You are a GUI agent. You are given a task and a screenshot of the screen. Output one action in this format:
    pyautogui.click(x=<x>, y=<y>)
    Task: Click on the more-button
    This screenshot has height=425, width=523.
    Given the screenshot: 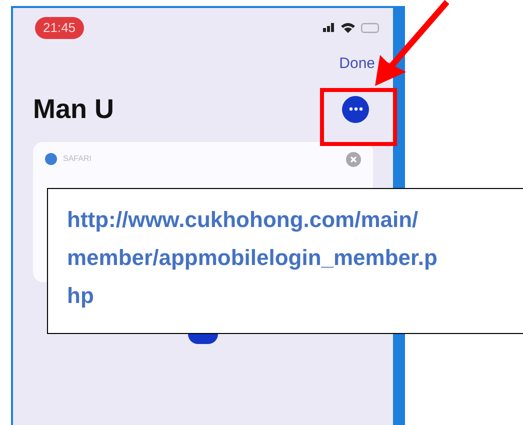 What is the action you would take?
    pyautogui.click(x=355, y=109)
    